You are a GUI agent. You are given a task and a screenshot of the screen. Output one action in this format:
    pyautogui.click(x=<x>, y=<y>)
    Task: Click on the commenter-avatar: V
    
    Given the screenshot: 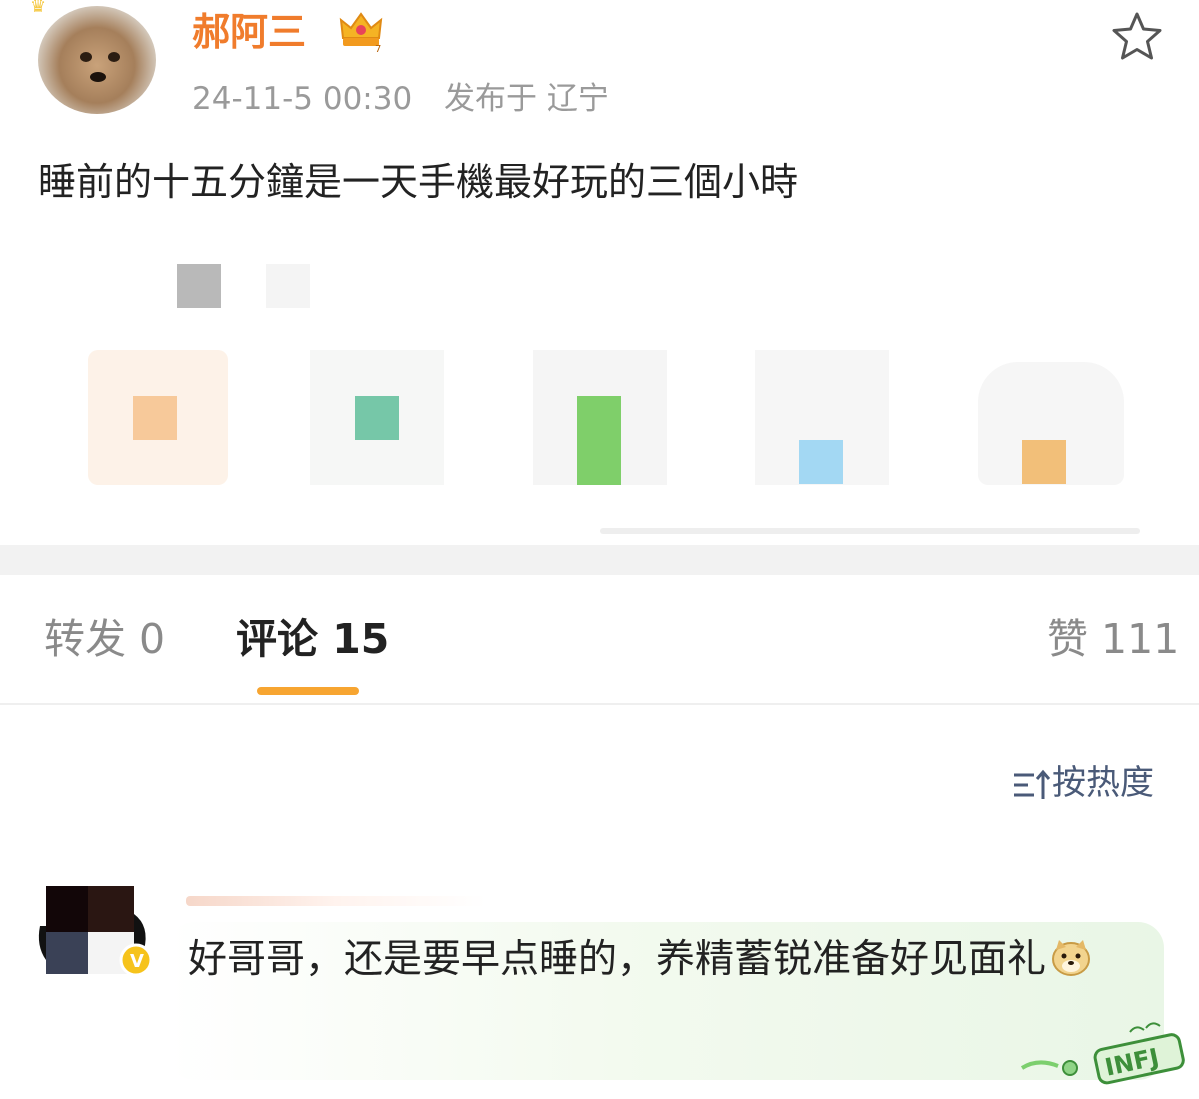 What is the action you would take?
    pyautogui.click(x=93, y=932)
    